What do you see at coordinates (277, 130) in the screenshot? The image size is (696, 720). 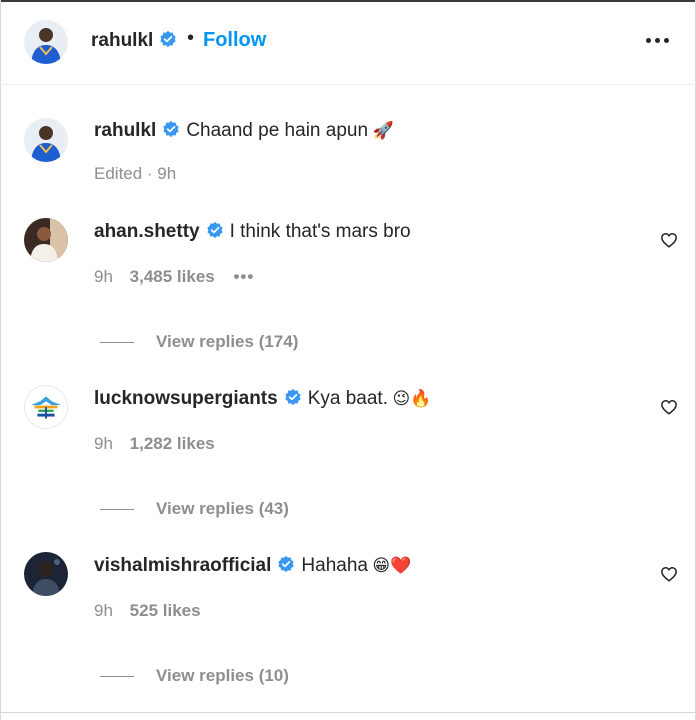 I see `caption-text: Chaand pe hain apun` at bounding box center [277, 130].